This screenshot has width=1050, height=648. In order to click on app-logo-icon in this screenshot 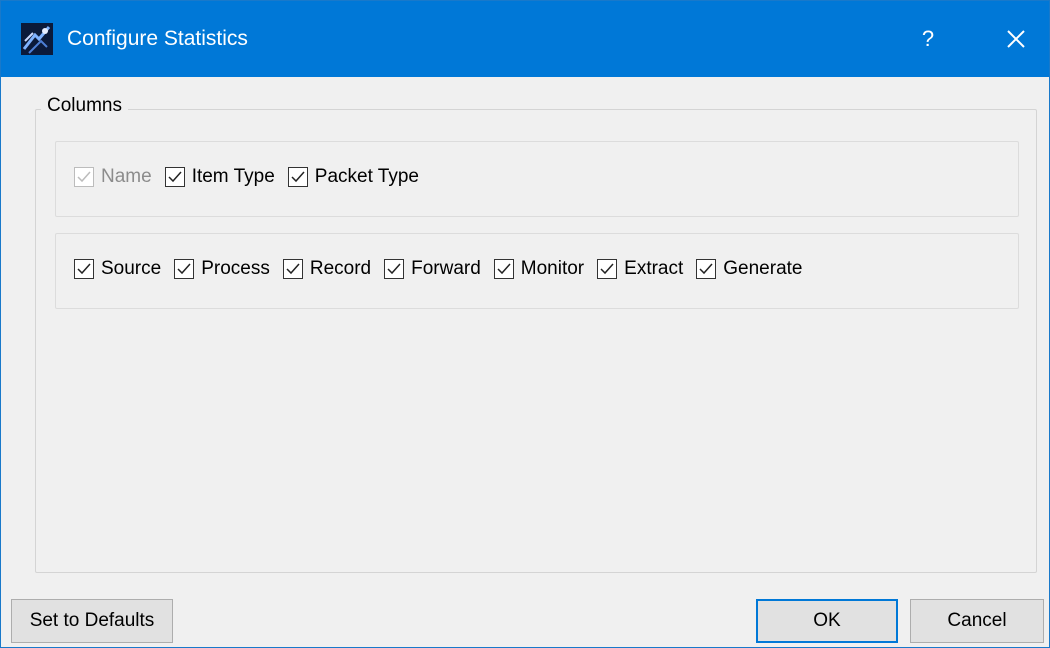, I will do `click(37, 39)`.